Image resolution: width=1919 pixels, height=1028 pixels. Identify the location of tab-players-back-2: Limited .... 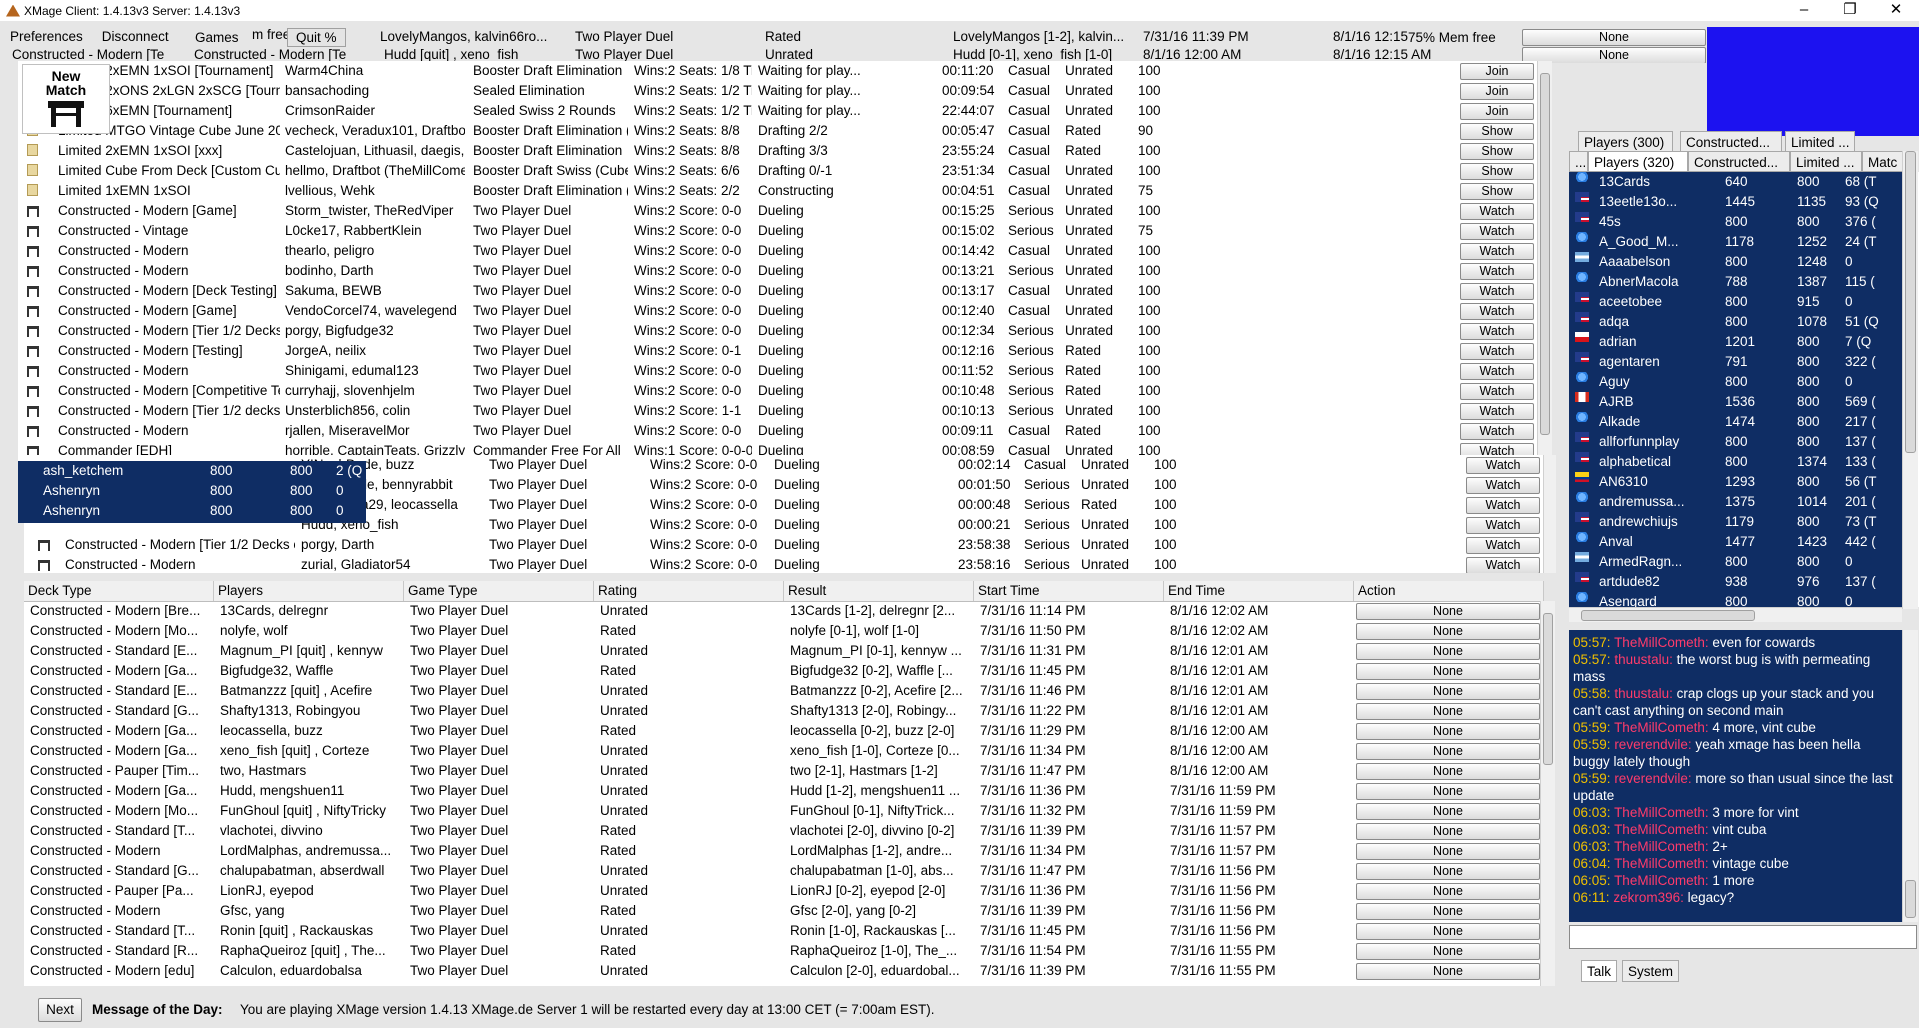
(1820, 141).